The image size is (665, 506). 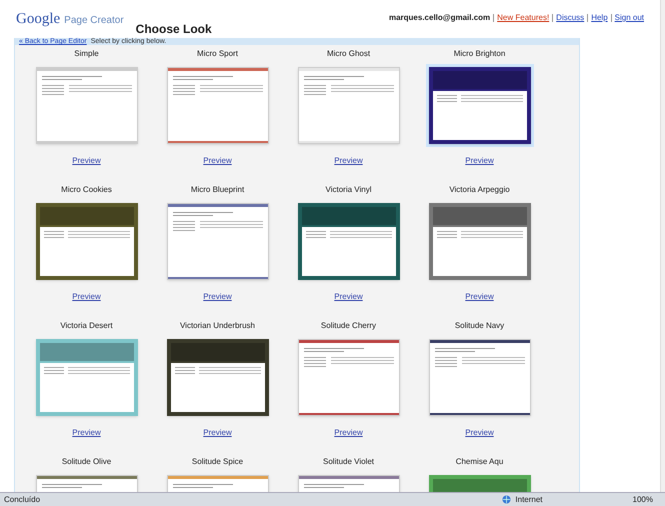 I want to click on look-name: Victoria Arpeggio, so click(x=479, y=190).